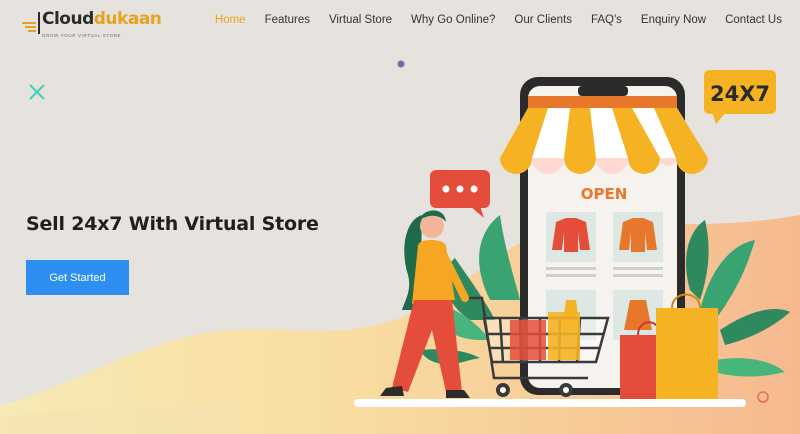 The width and height of the screenshot is (800, 434). Describe the element at coordinates (172, 224) in the screenshot. I see `hero-title: Sell 24x7 With Virtual Store` at that location.